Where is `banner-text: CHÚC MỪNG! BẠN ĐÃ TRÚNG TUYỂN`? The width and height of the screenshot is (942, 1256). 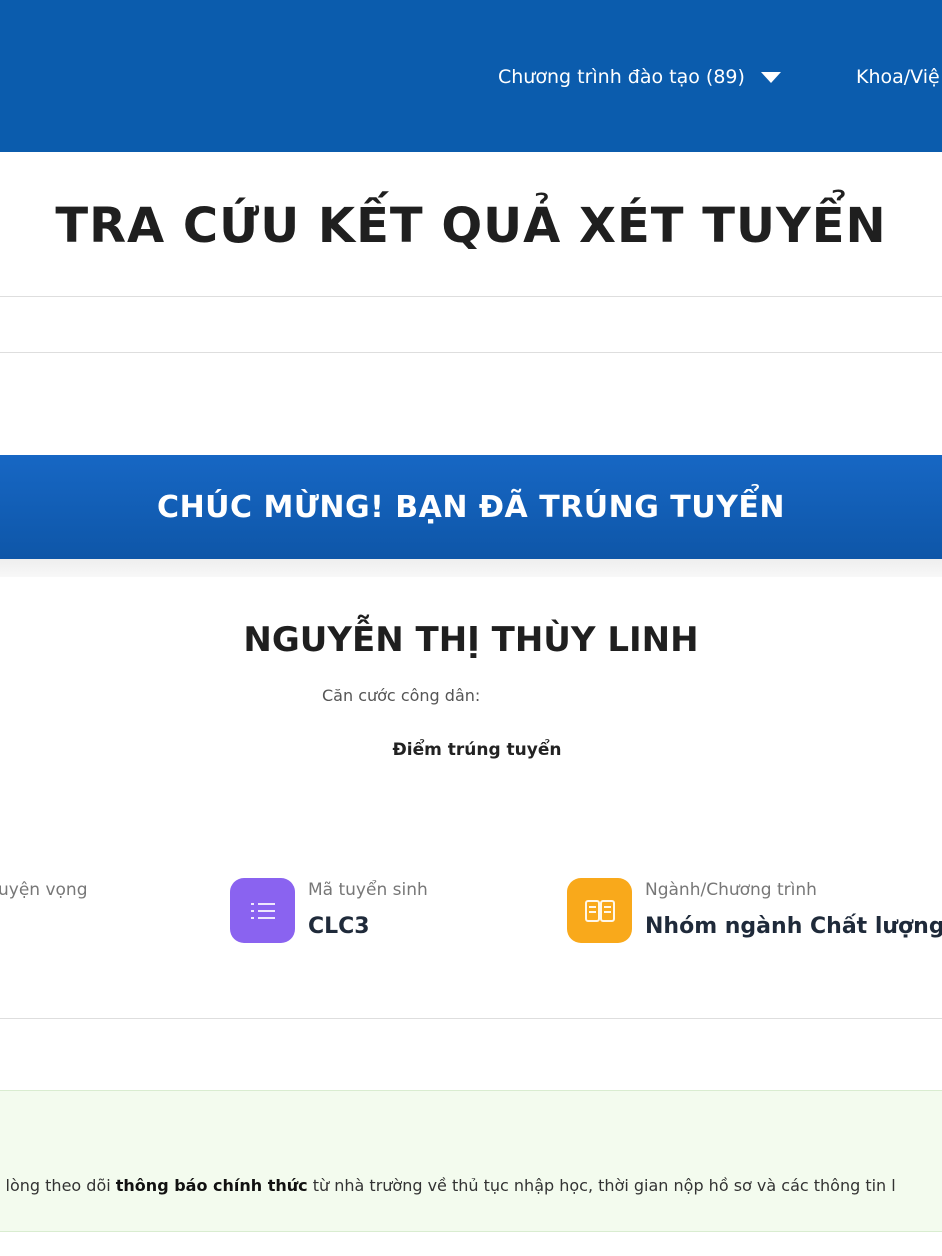 banner-text: CHÚC MỪNG! BẠN ĐÃ TRÚNG TUYỂN is located at coordinates (471, 507).